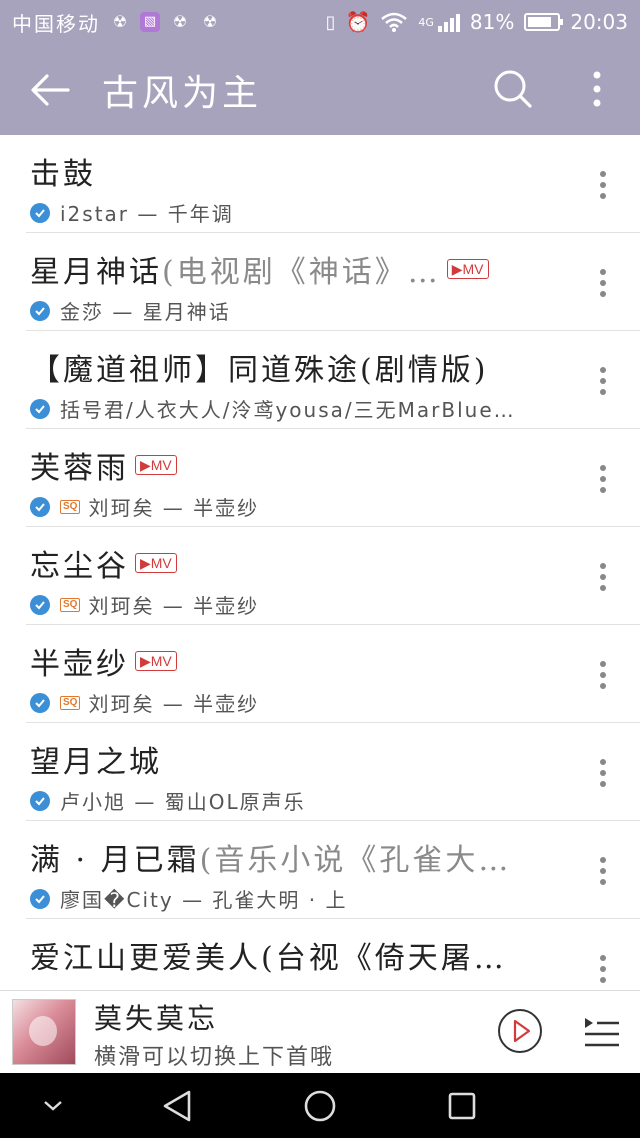 The height and width of the screenshot is (1138, 640). I want to click on song-title: 望月之城, so click(96, 762).